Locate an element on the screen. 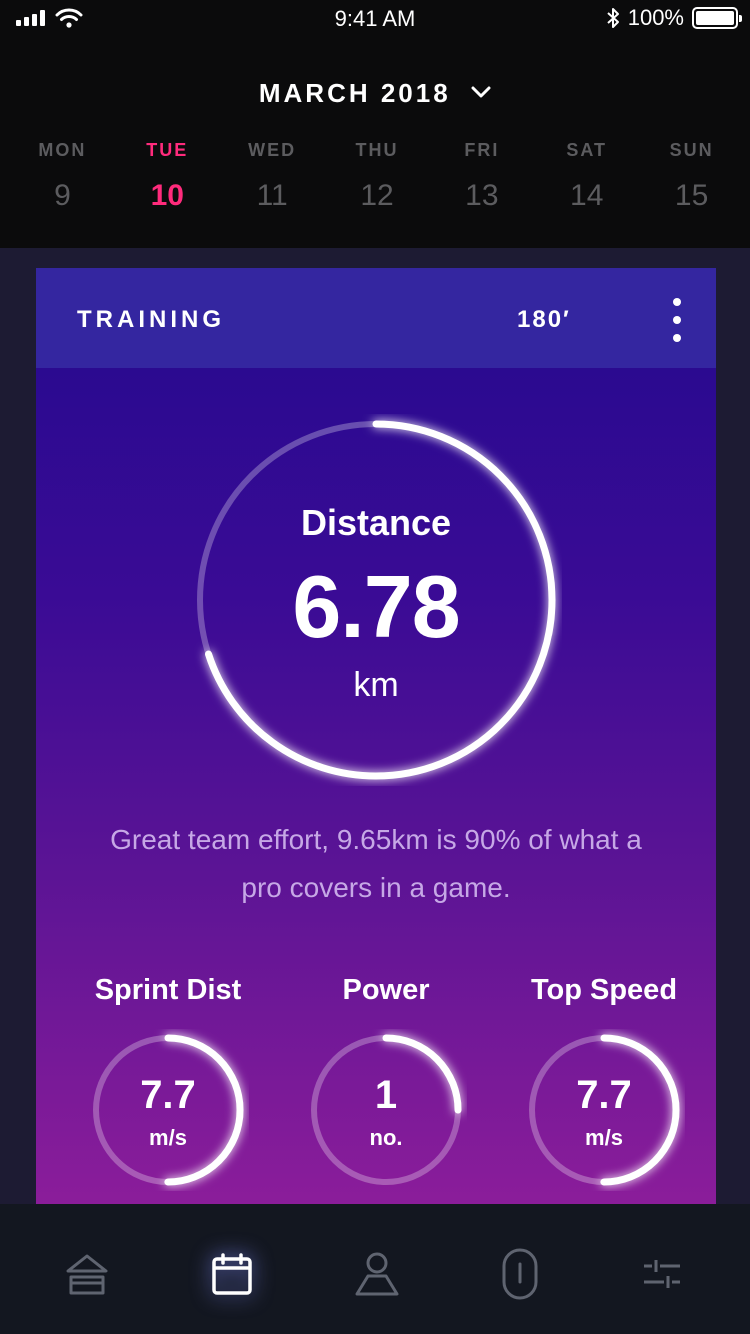 The image size is (750, 1334). day-name: SAT is located at coordinates (587, 150).